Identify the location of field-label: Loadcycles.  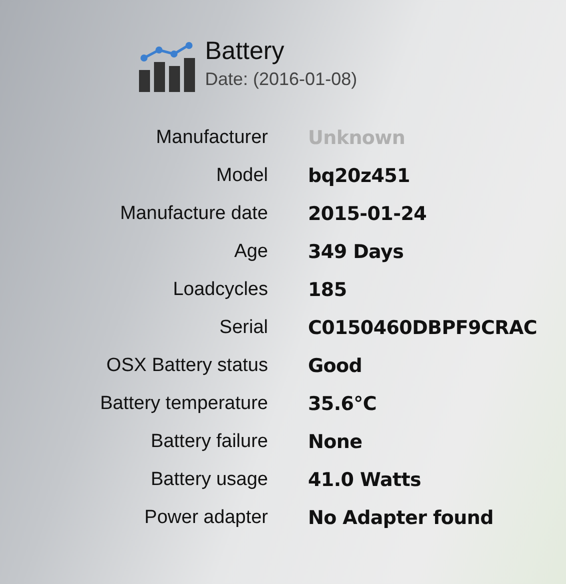
(220, 290).